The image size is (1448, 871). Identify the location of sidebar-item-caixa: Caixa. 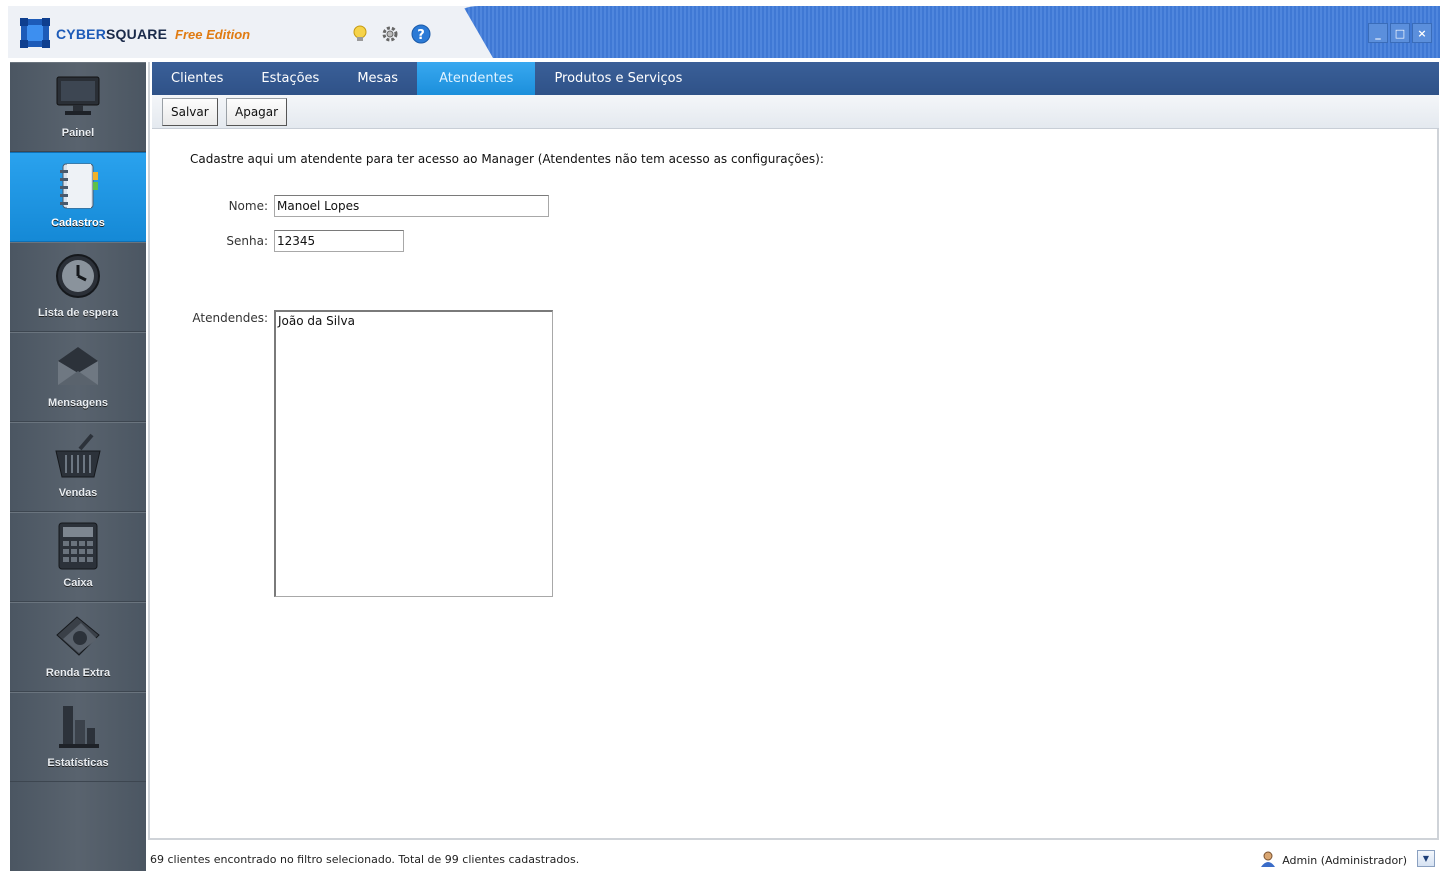
(78, 557).